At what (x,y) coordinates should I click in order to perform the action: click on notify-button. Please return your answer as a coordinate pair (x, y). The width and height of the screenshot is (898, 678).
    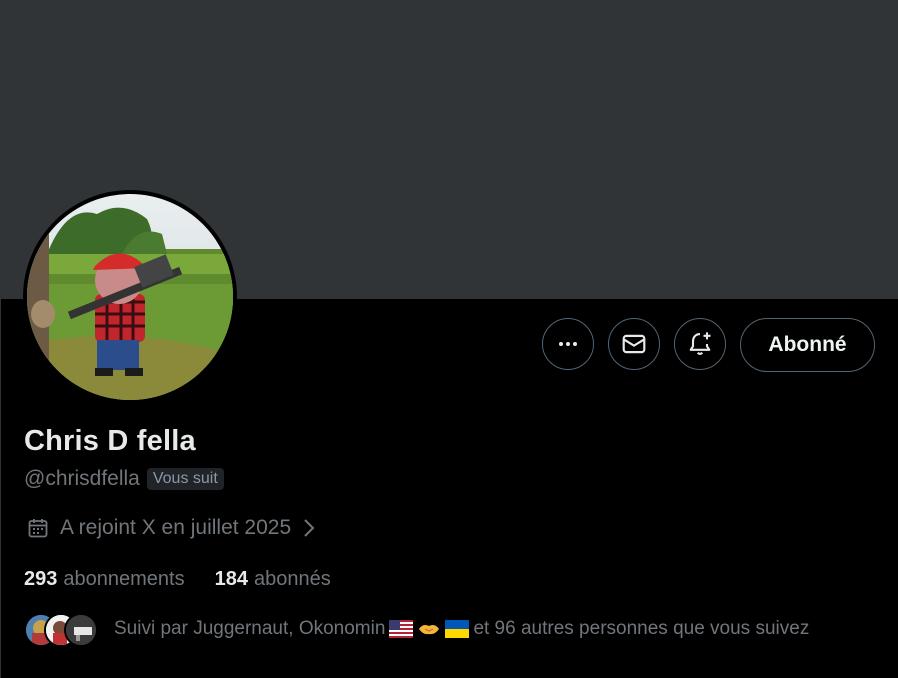
    Looking at the image, I should click on (700, 344).